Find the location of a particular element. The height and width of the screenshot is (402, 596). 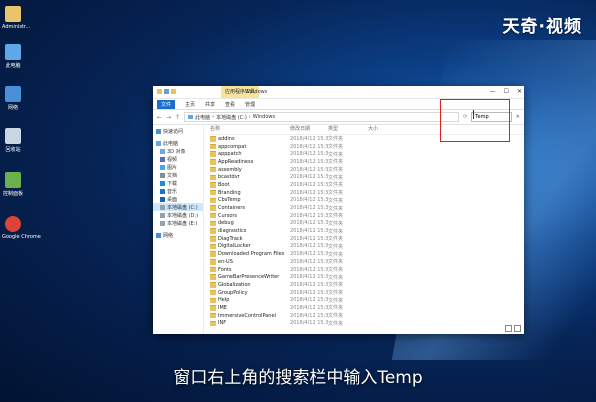

file-row: assembly 2018/4/12 15:3 文件夹 is located at coordinates (367, 170).